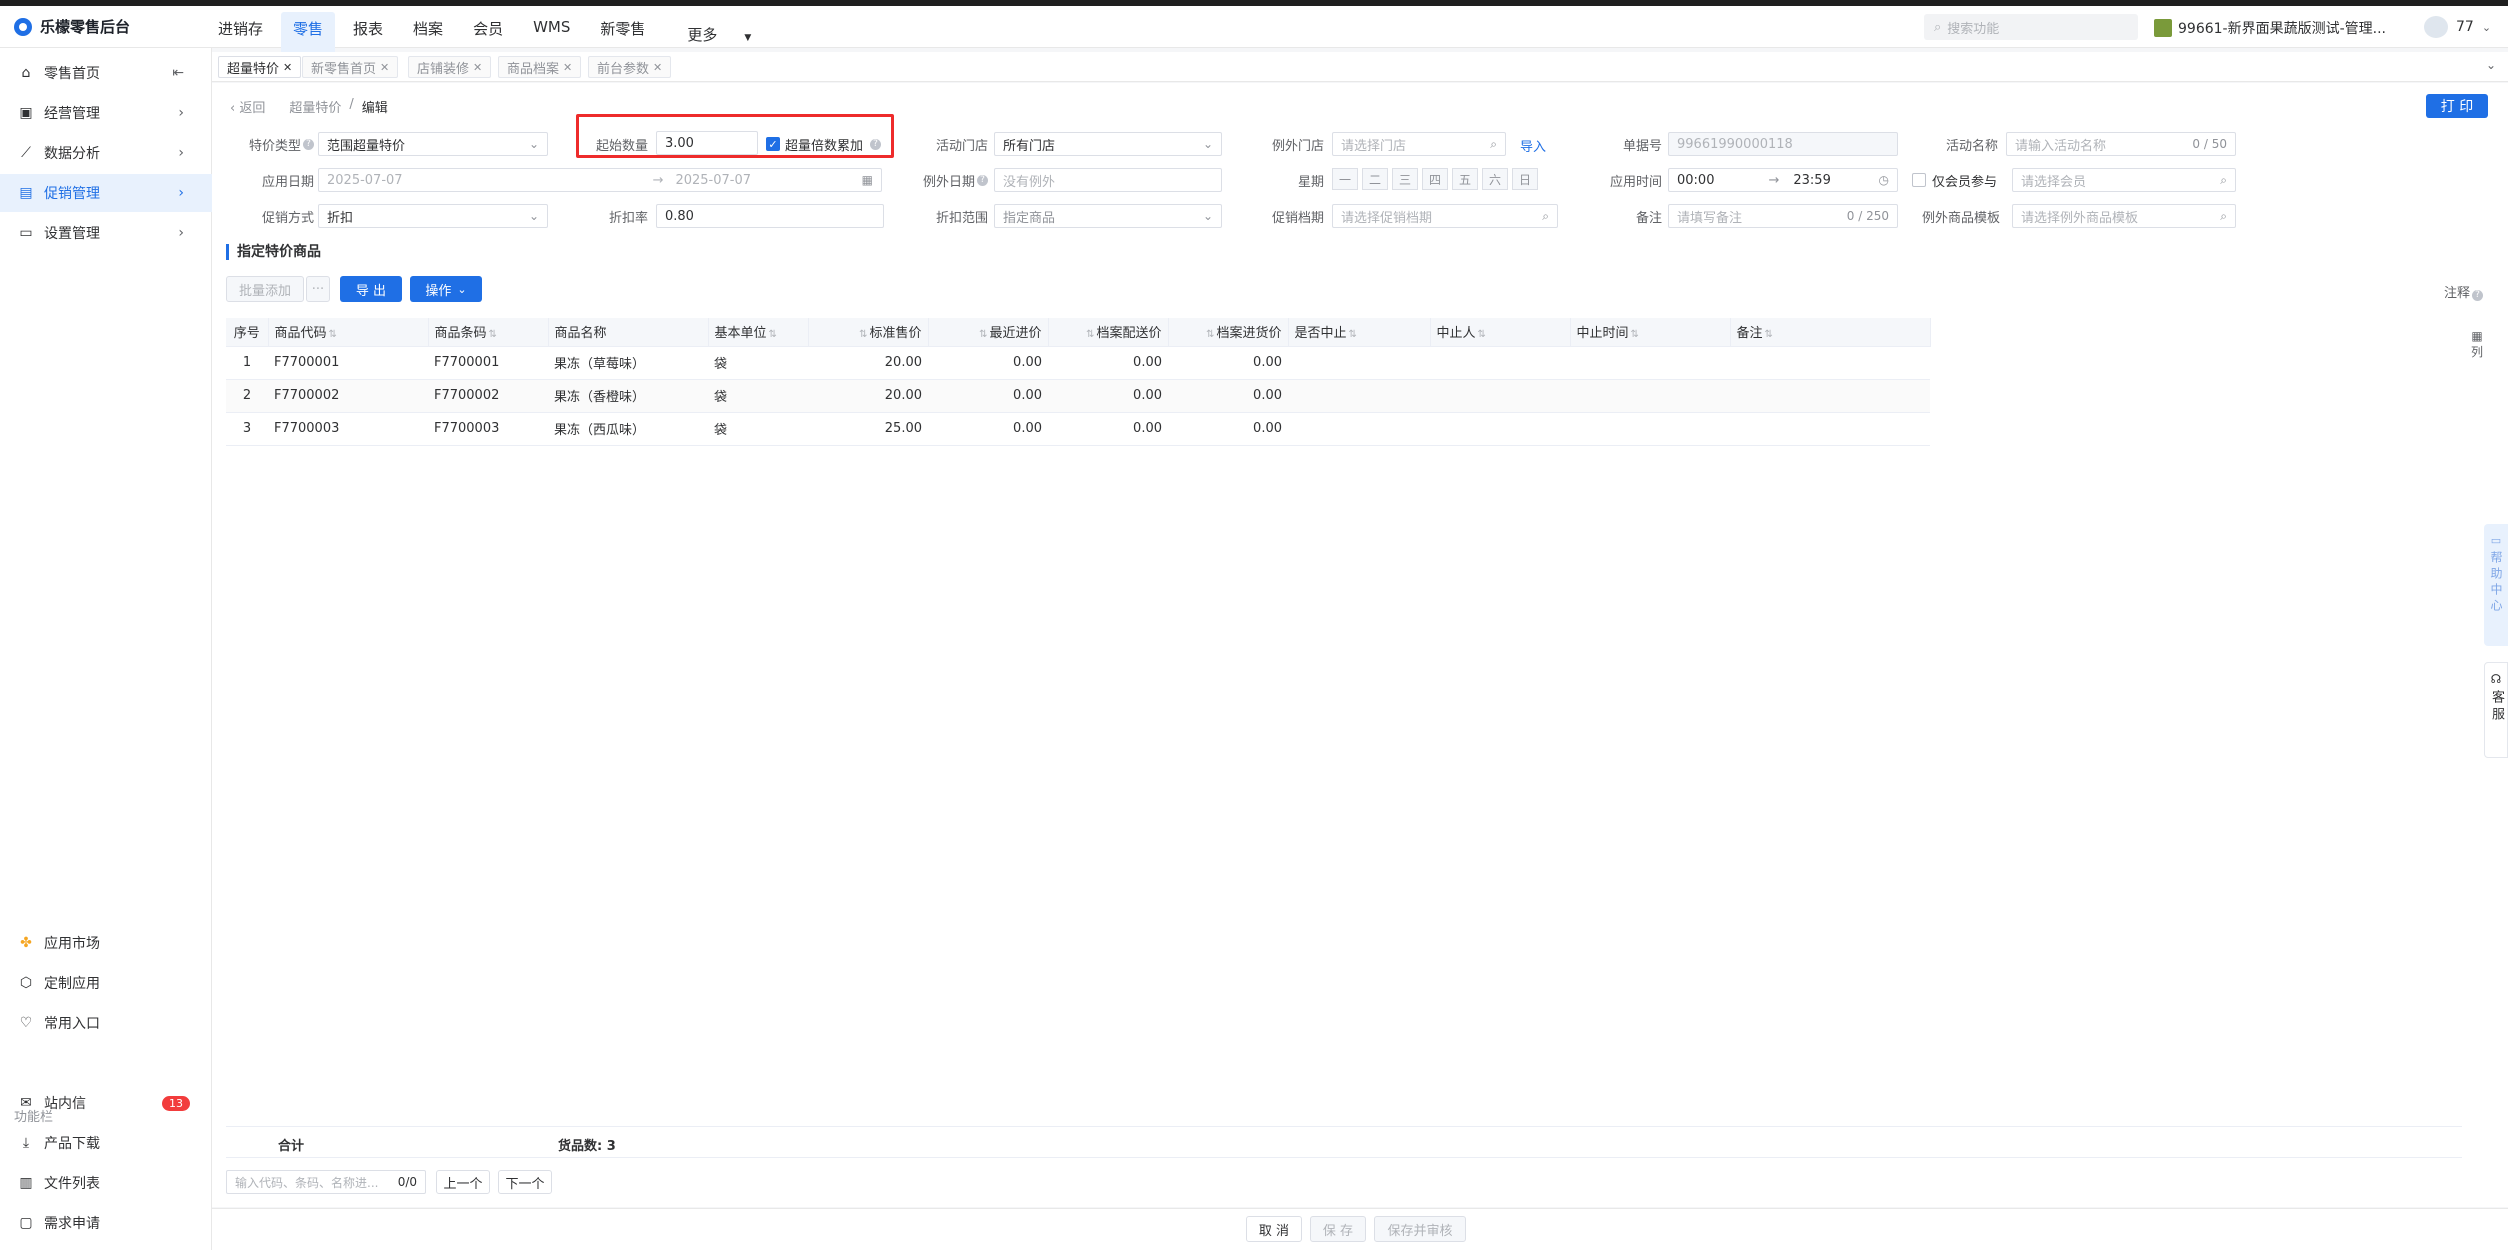 The width and height of the screenshot is (2508, 1250). What do you see at coordinates (106, 113) in the screenshot?
I see `sidebar-item-operations: ▣ 经营管理 ›` at bounding box center [106, 113].